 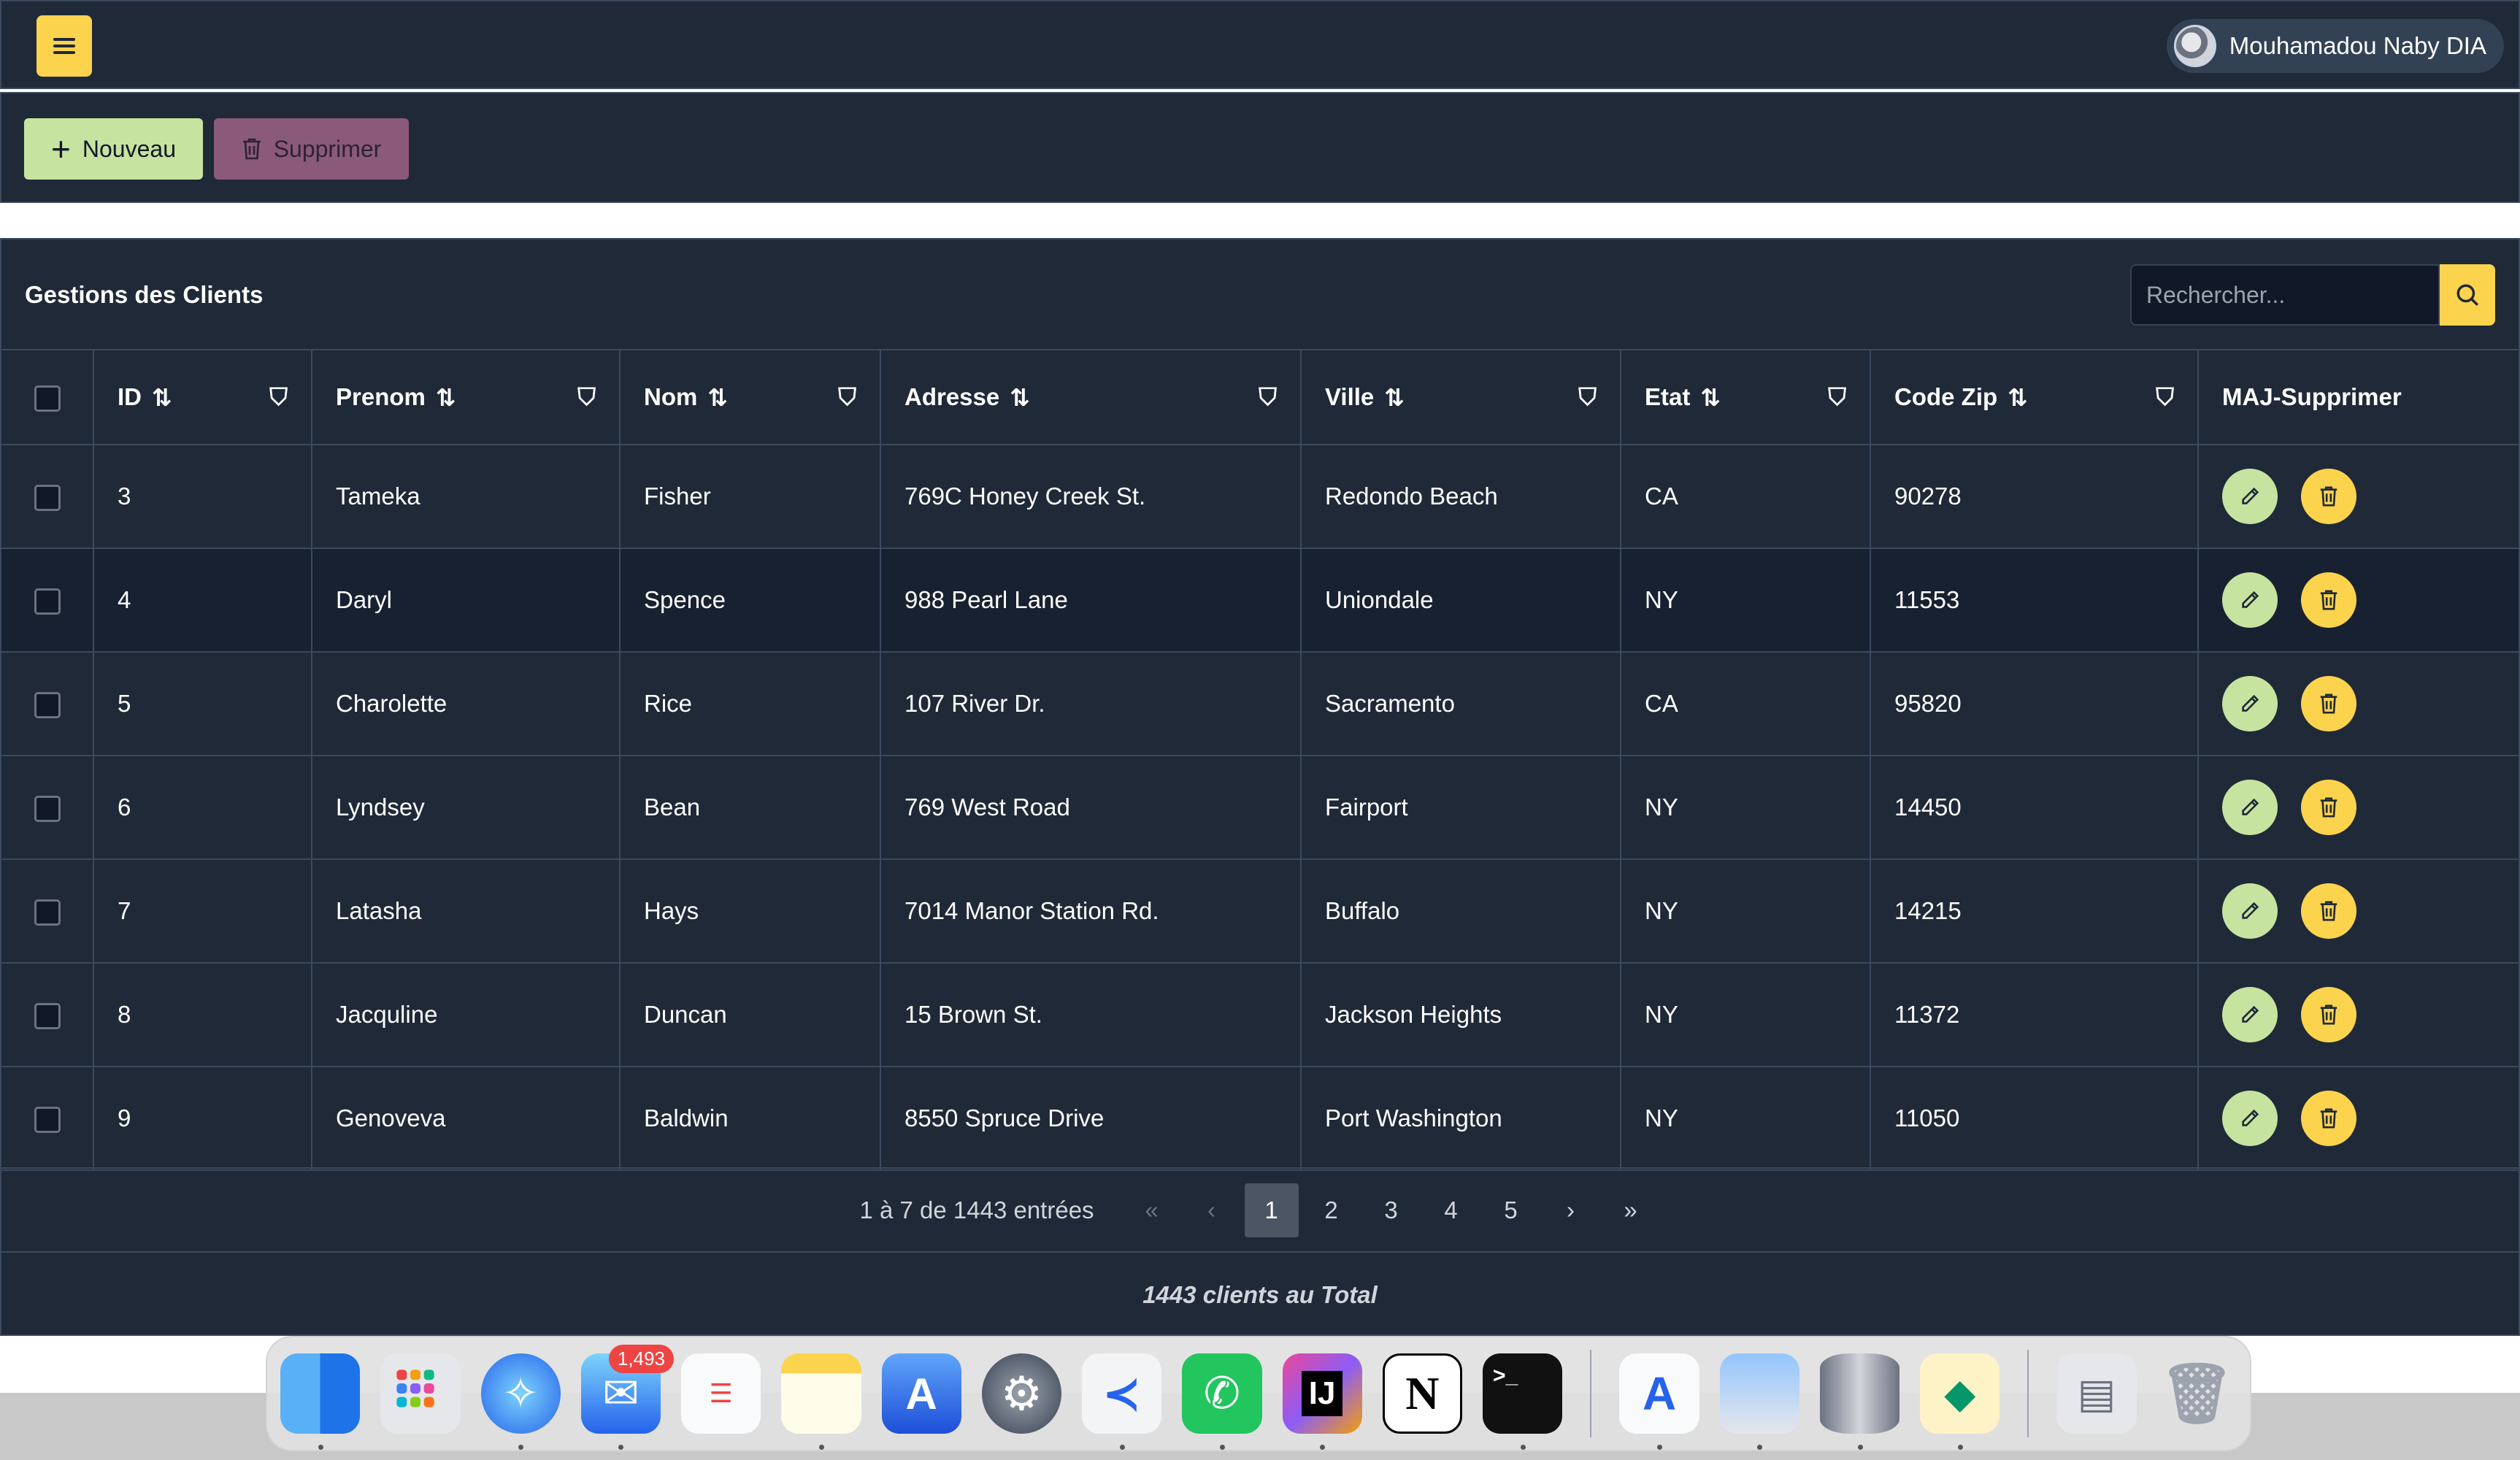 I want to click on cell-adresse: 7014 Manor Station Rd., so click(x=1091, y=911).